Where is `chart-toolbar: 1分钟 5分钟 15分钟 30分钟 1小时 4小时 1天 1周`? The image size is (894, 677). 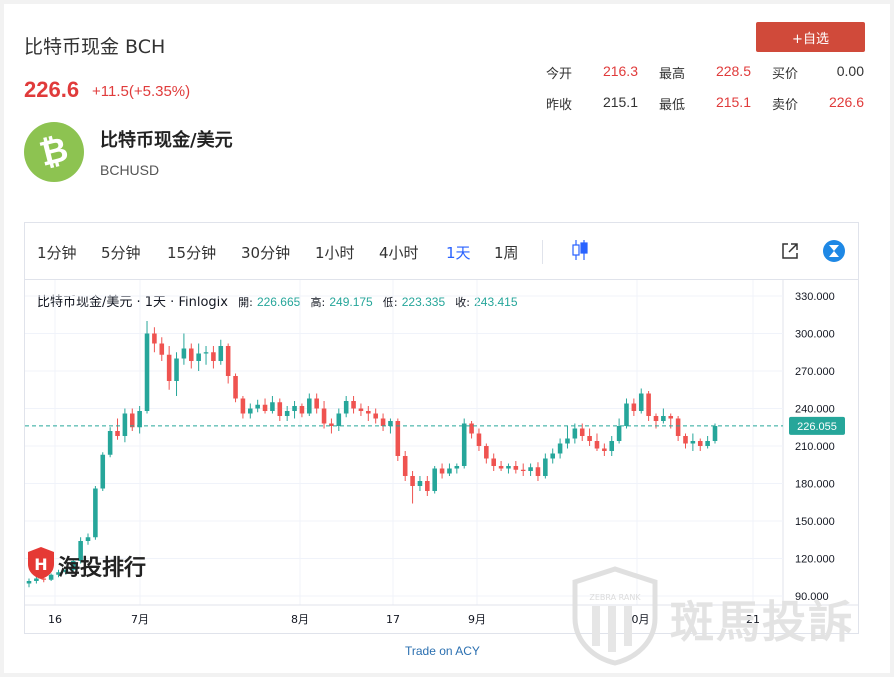
chart-toolbar: 1分钟 5分钟 15分钟 30分钟 1小时 4小时 1天 1周 is located at coordinates (441, 251).